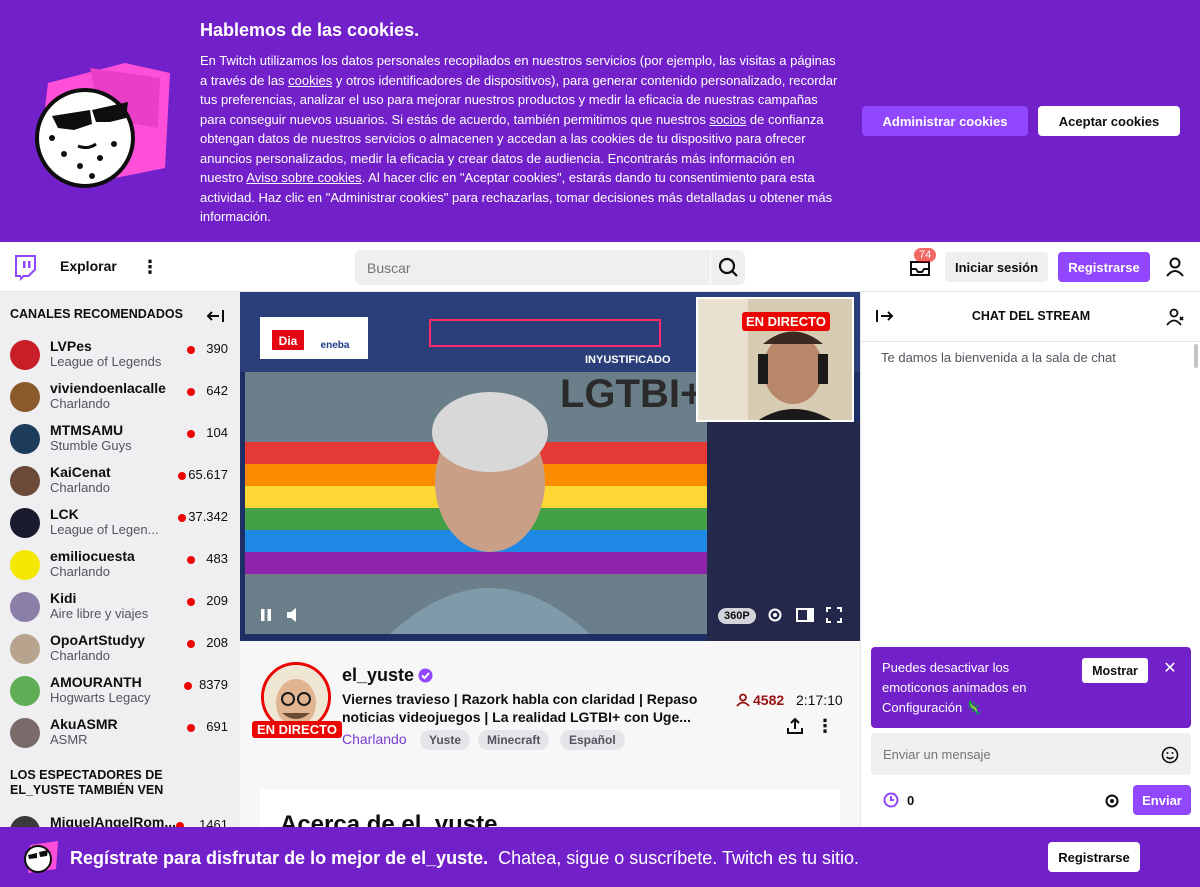 Image resolution: width=1200 pixels, height=887 pixels. Describe the element at coordinates (1176, 317) in the screenshot. I see `community-users-icon` at that location.